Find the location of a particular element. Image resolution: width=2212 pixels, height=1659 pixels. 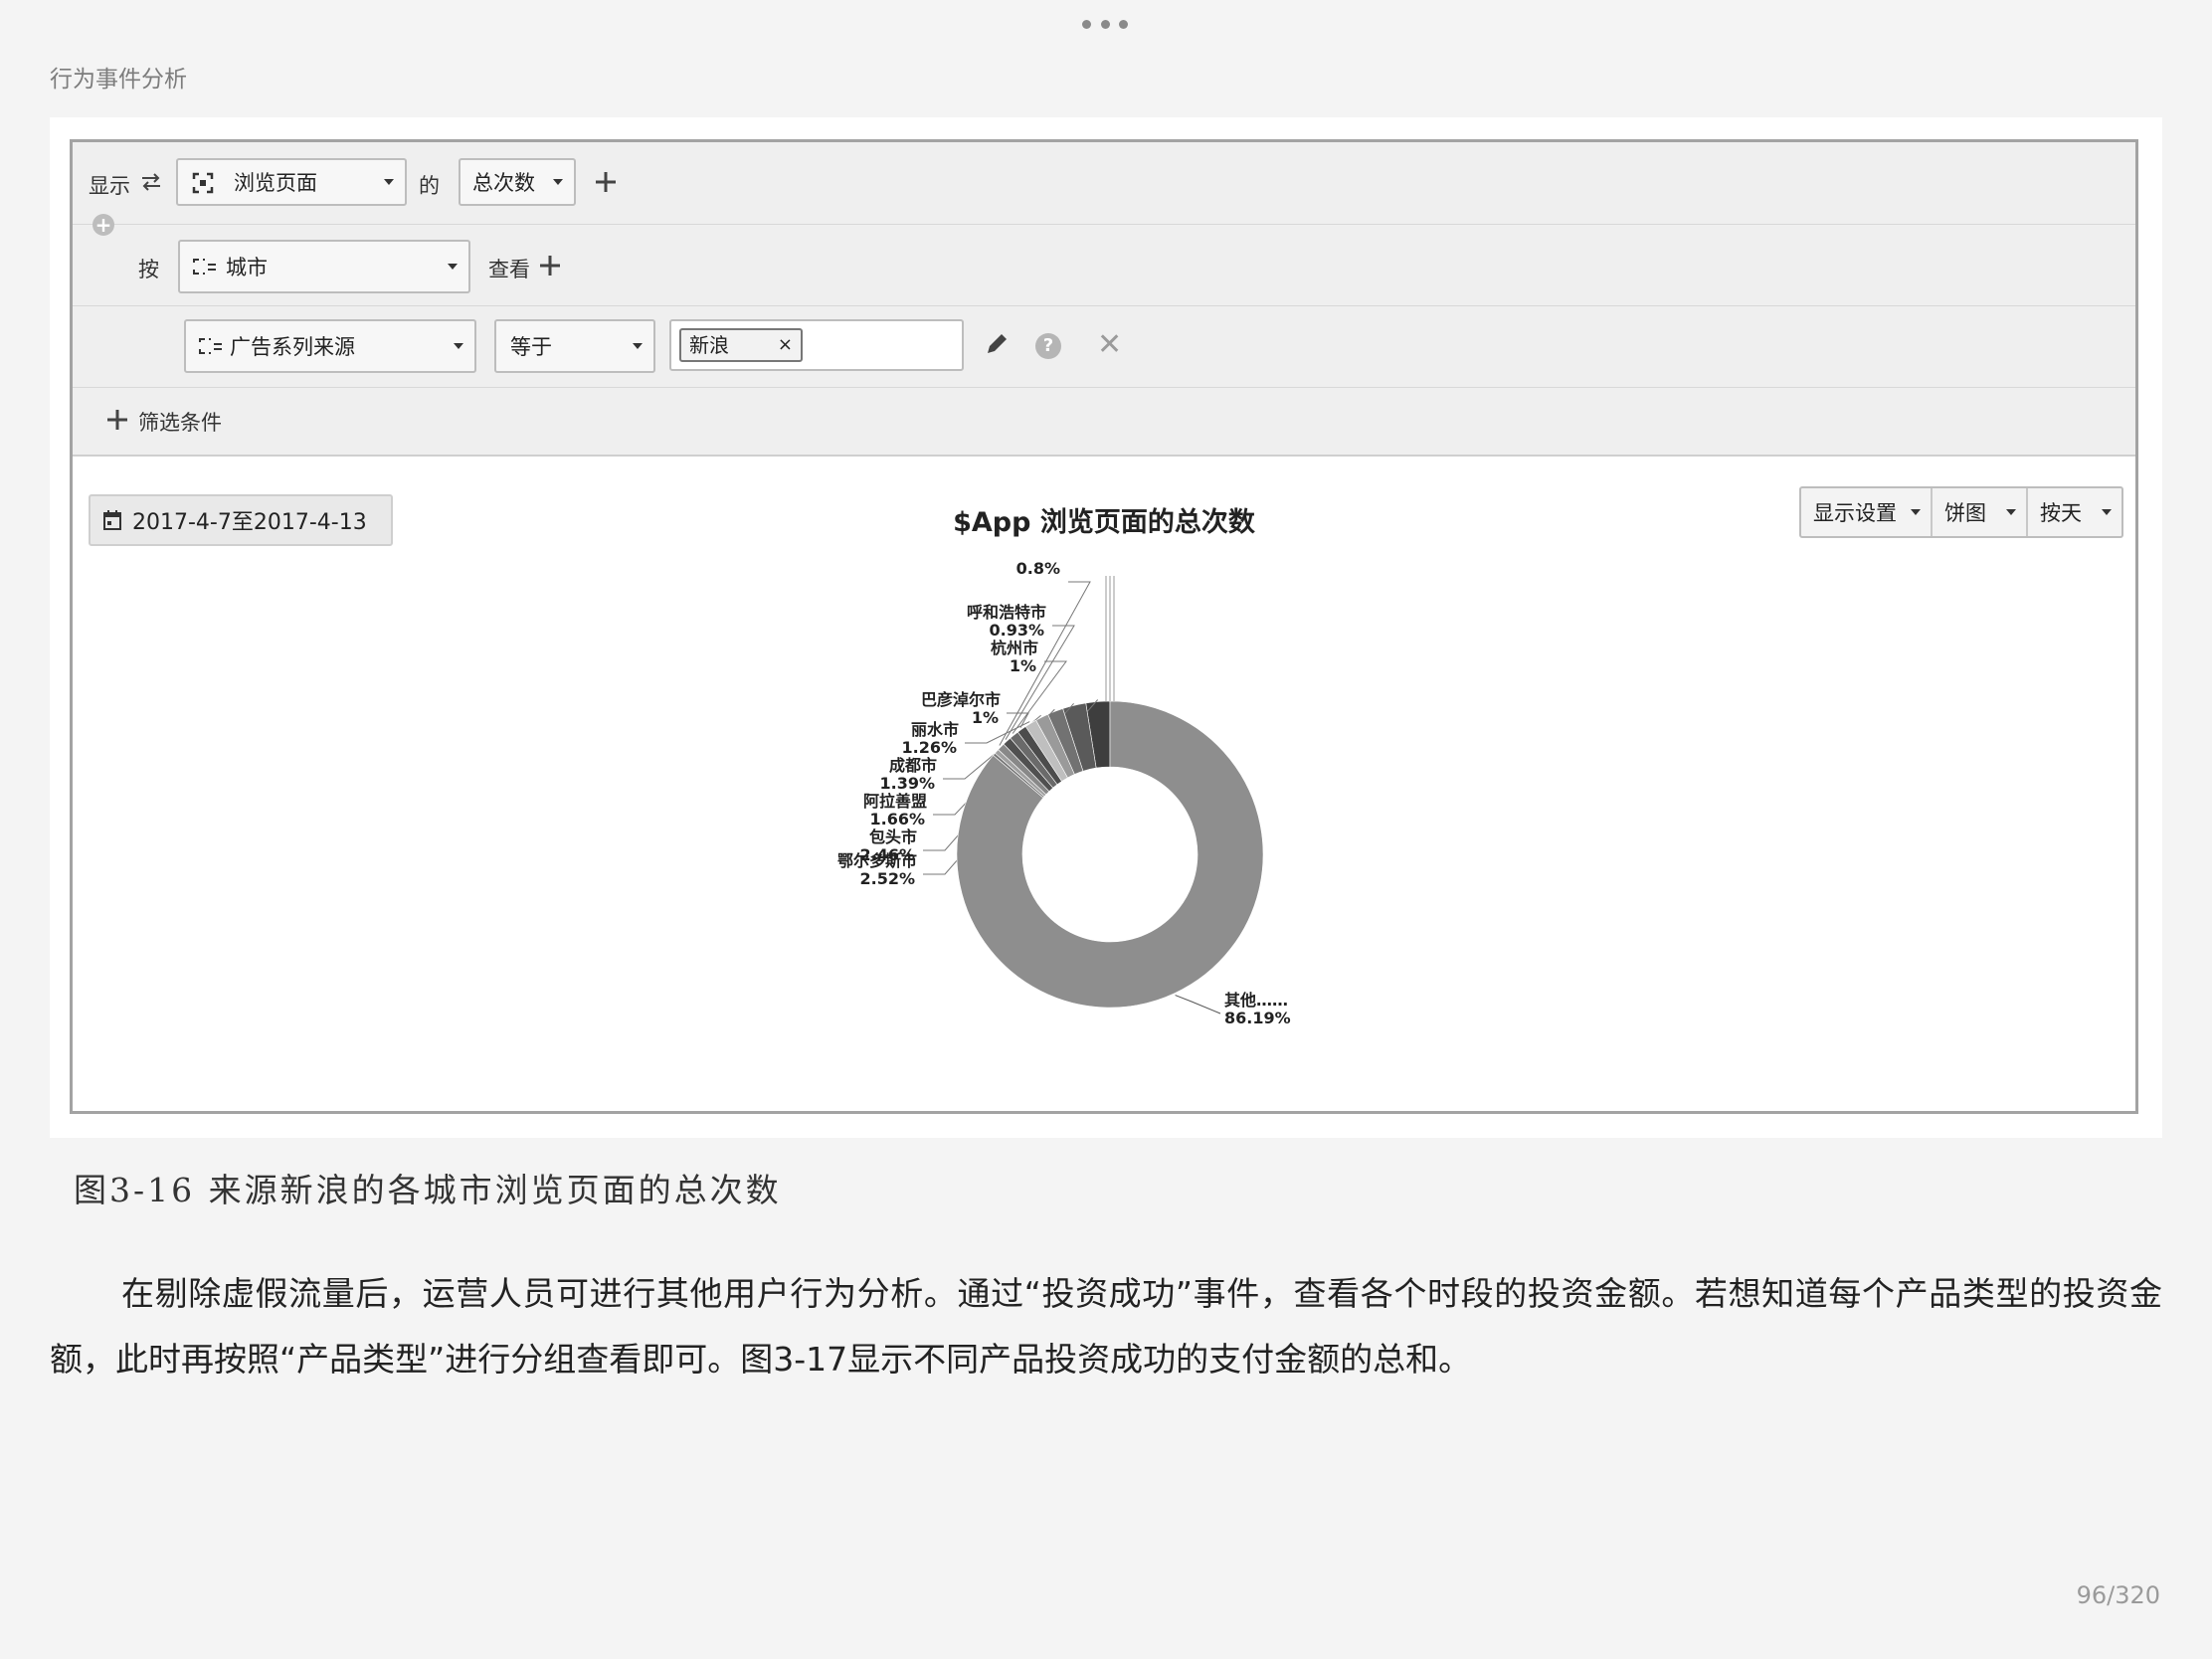

slice-label: 包头市 is located at coordinates (893, 837).